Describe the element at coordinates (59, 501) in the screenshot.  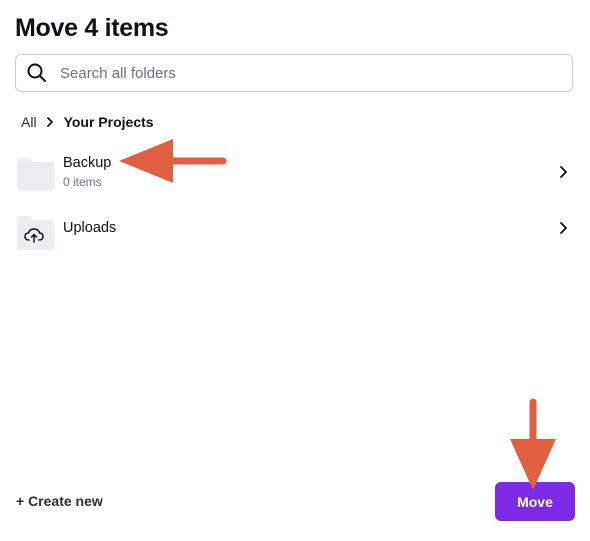
I see `create-new-button: + Create new` at that location.